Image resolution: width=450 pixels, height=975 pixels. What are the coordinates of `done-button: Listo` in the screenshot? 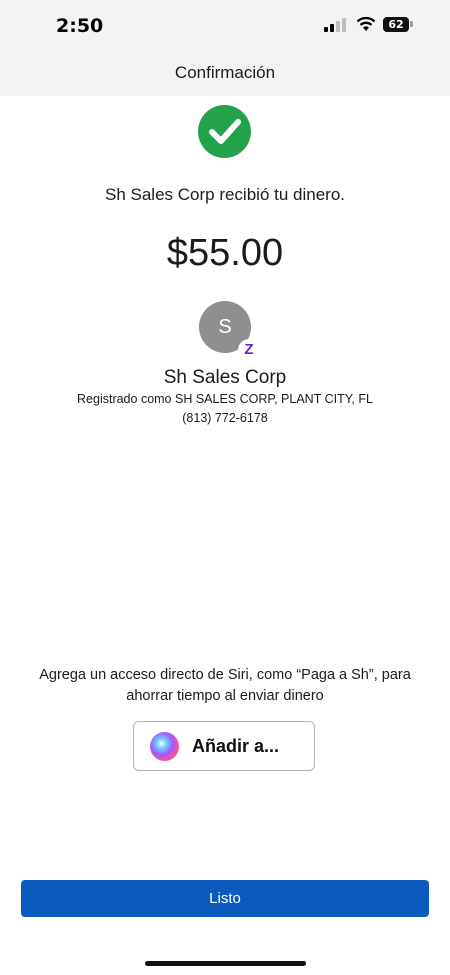 It's located at (225, 898).